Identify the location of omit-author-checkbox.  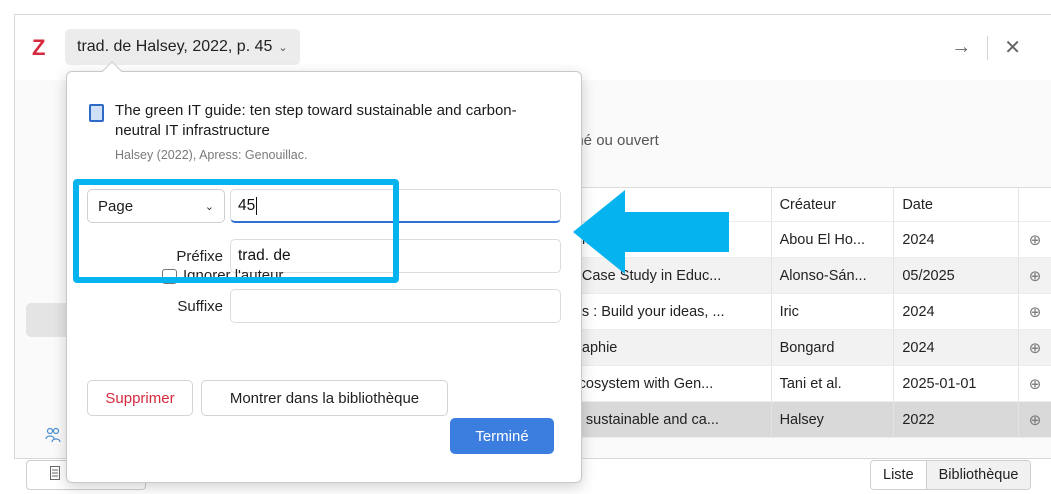
(169, 276).